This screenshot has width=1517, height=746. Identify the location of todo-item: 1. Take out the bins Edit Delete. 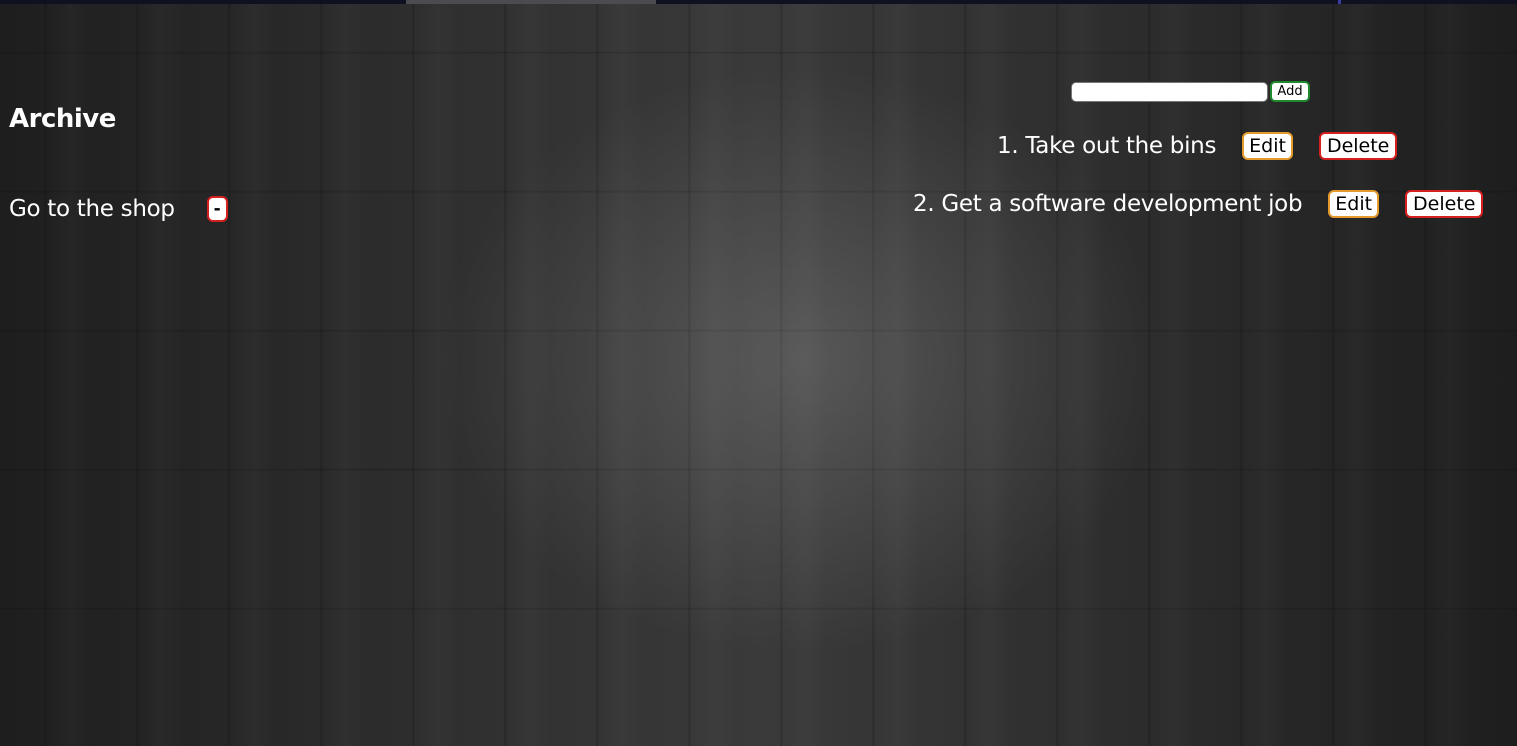
(1197, 146).